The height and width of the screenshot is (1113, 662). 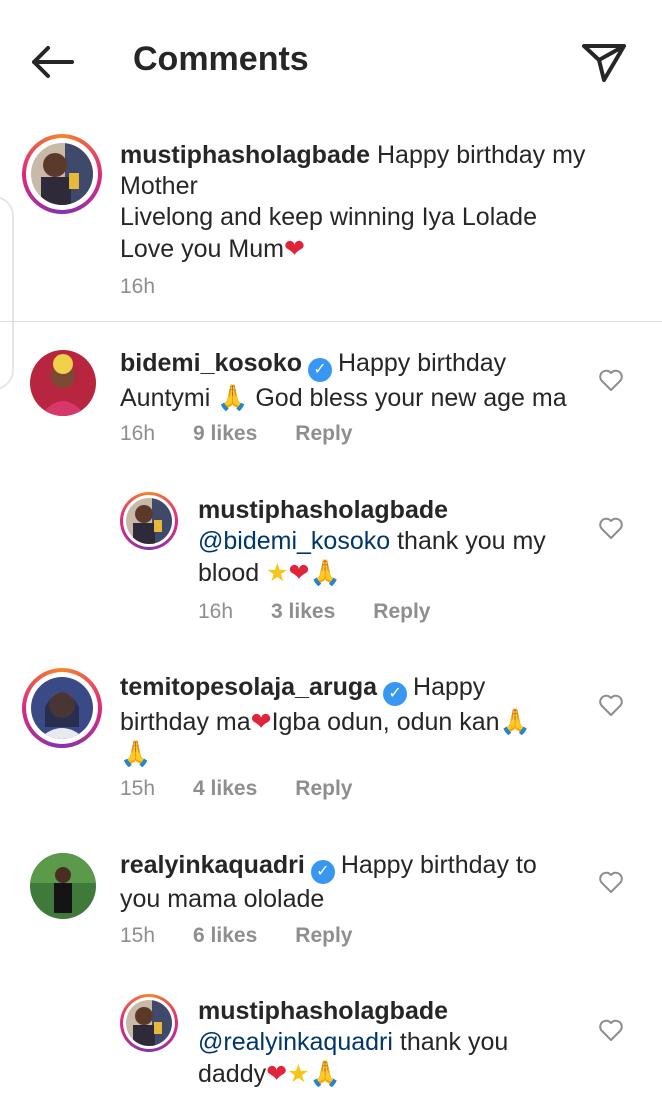 I want to click on comment-meta: 15h 6 likes Reply, so click(x=255, y=936).